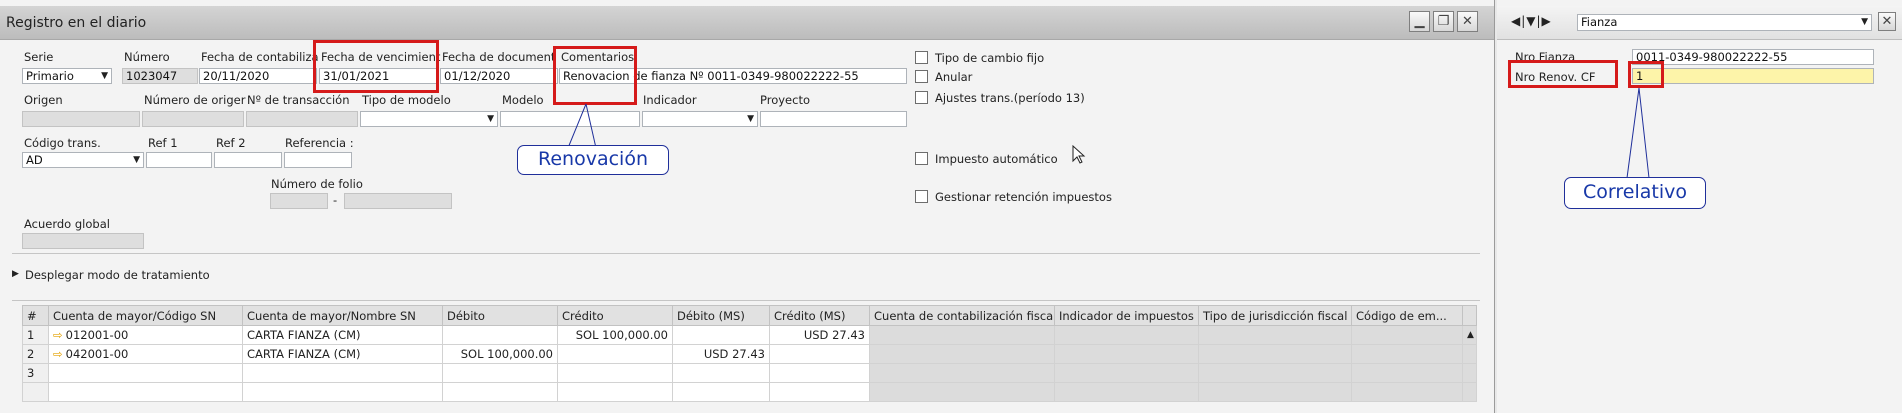 This screenshot has height=413, width=1902. I want to click on ref2-field, so click(248, 160).